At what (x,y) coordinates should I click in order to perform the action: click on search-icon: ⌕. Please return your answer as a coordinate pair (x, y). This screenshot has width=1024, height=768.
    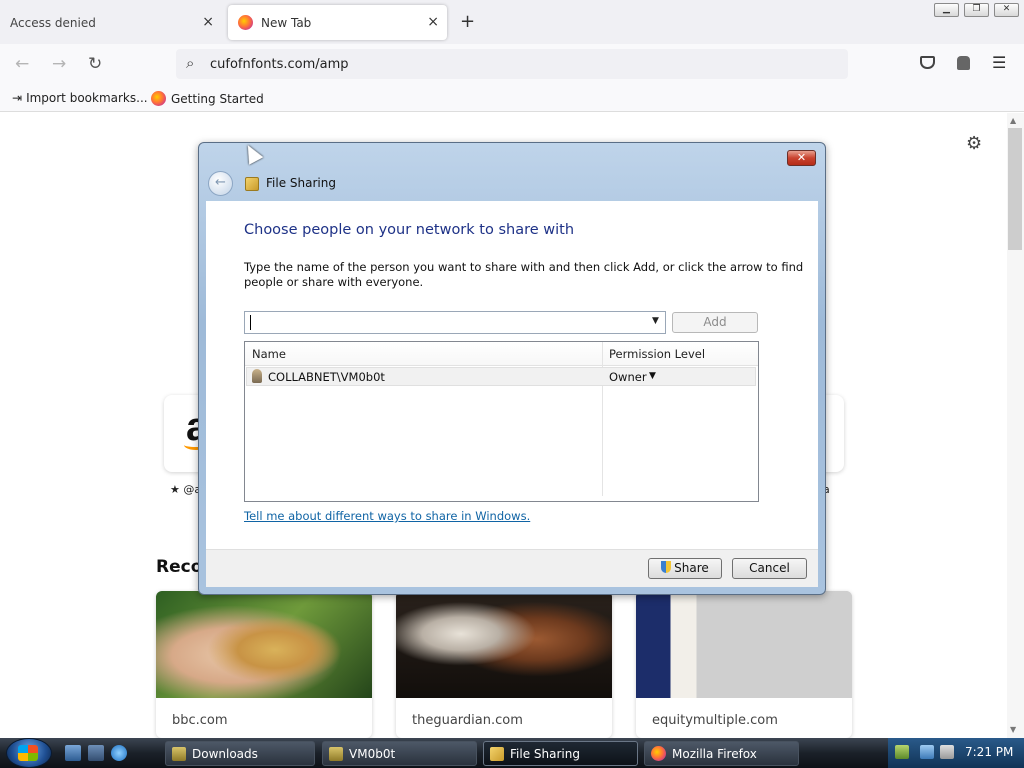
    Looking at the image, I should click on (190, 63).